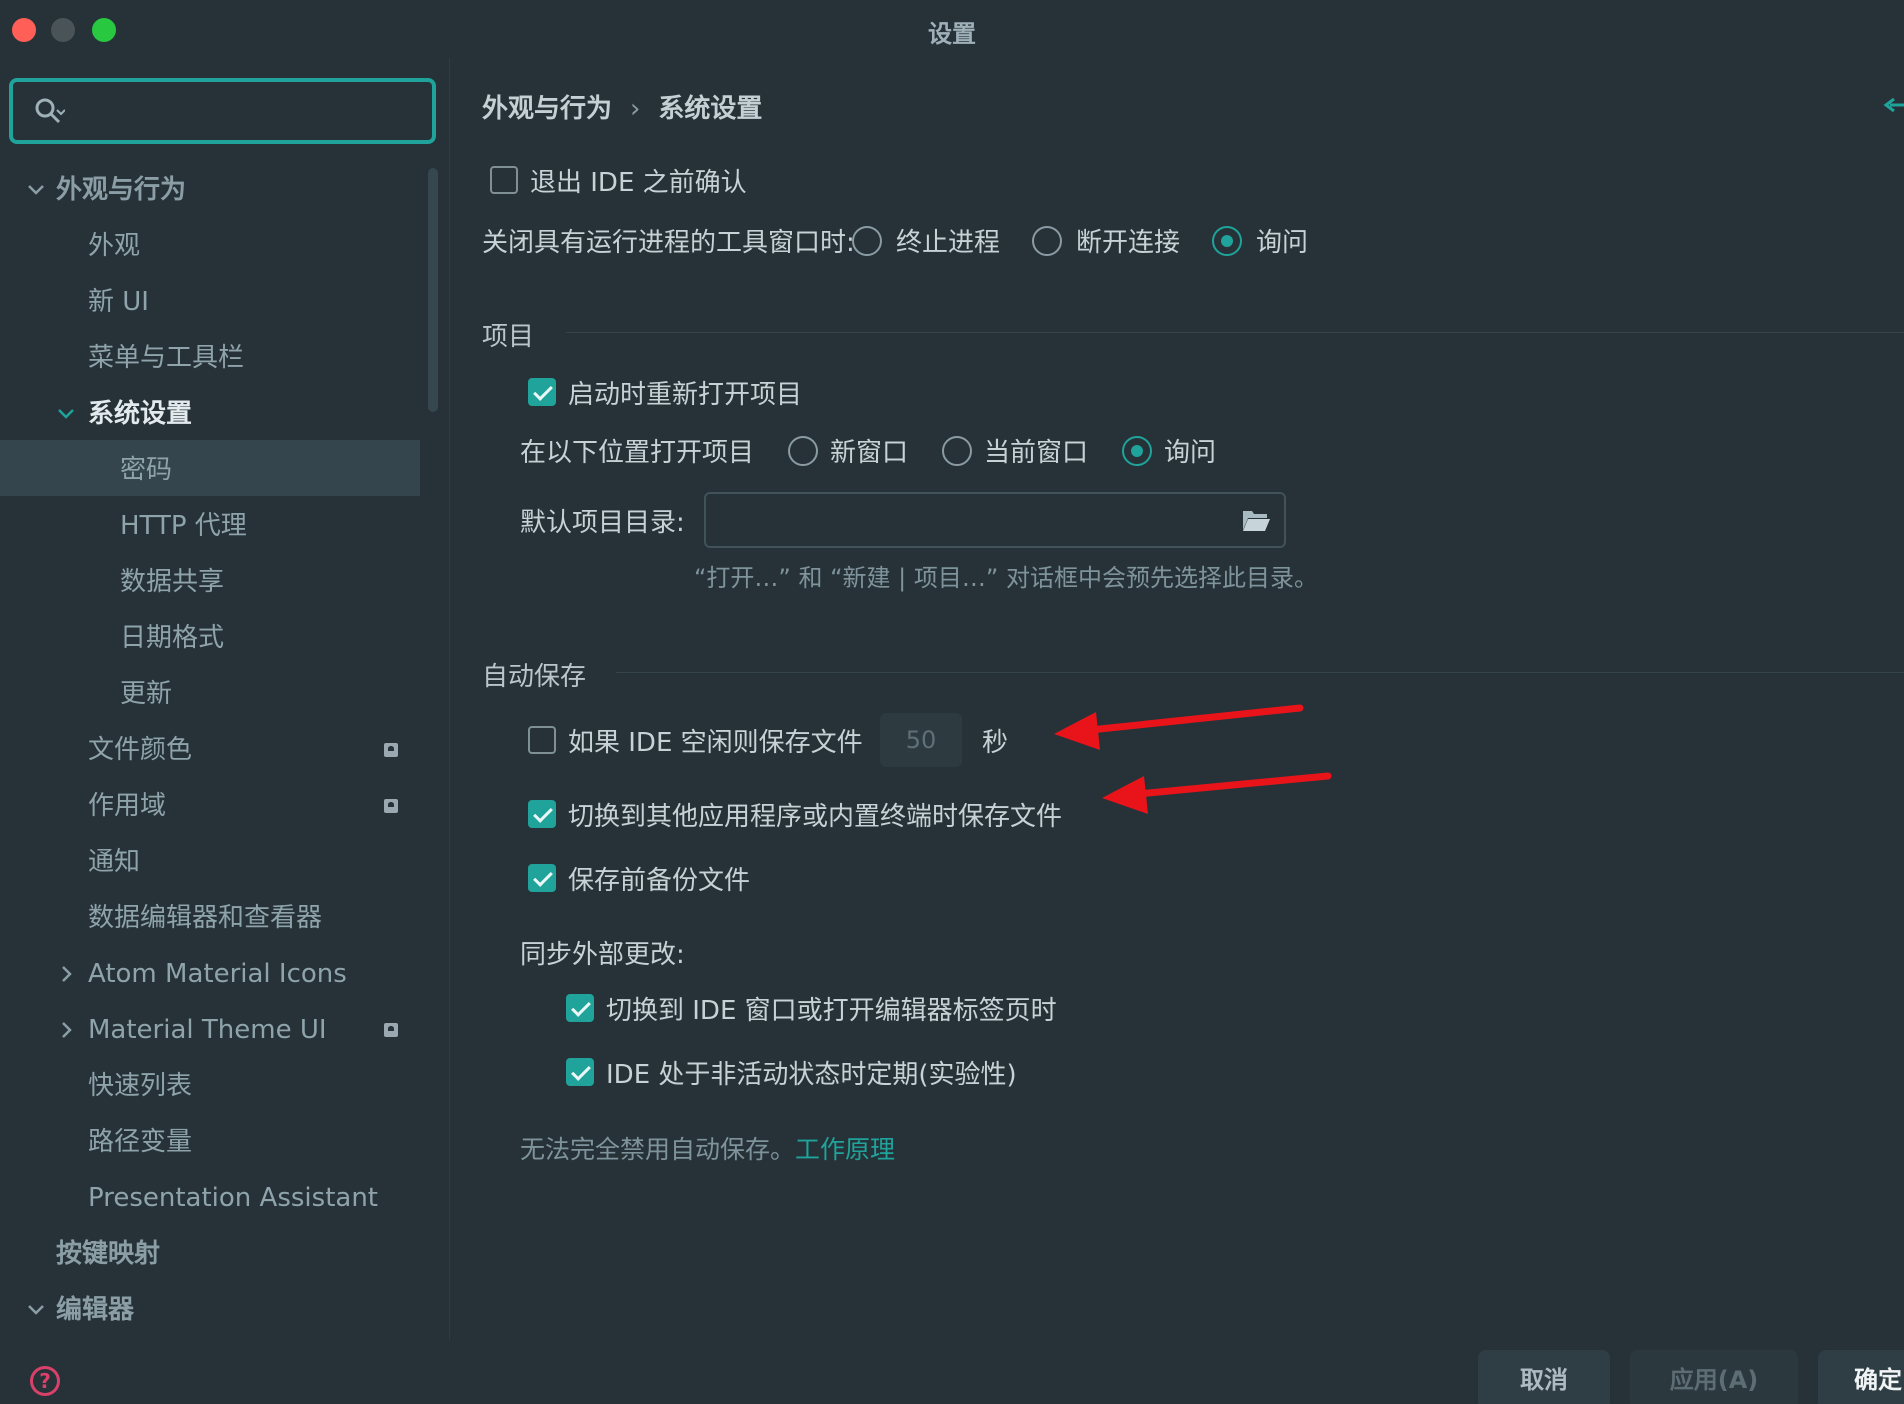  I want to click on radio-ask-label: 询问, so click(1282, 243).